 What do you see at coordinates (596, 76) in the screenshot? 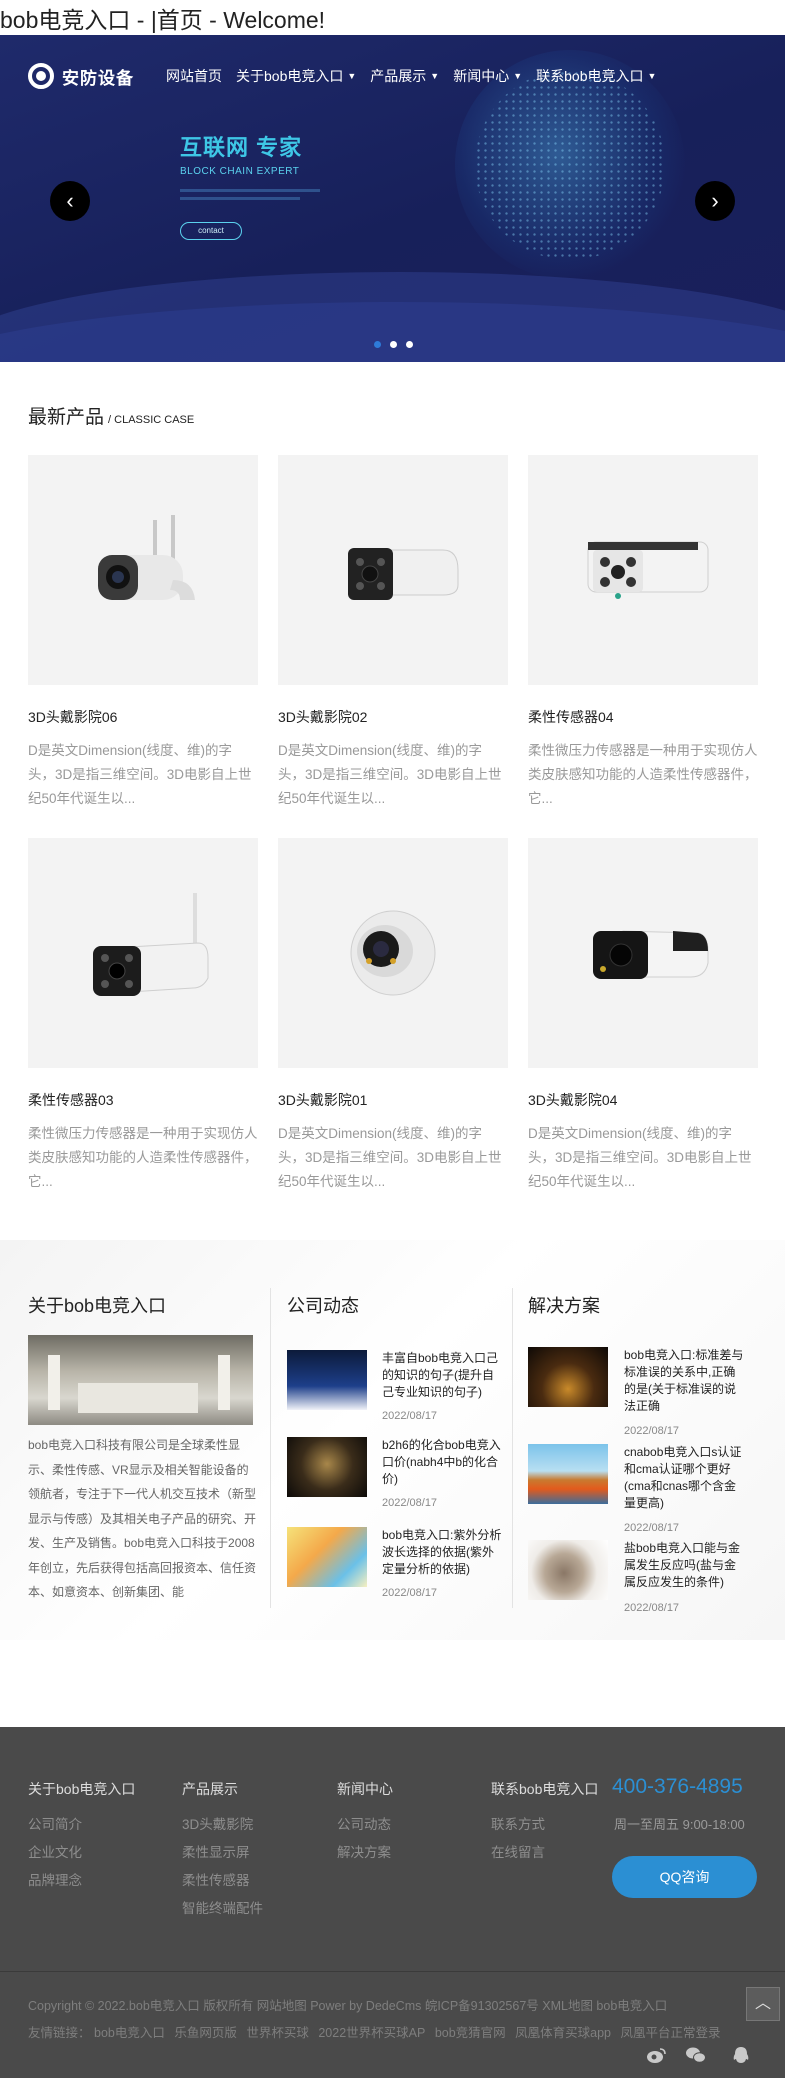
I see `nav-item-contact: 联系bob电竞入口 ▼` at bounding box center [596, 76].